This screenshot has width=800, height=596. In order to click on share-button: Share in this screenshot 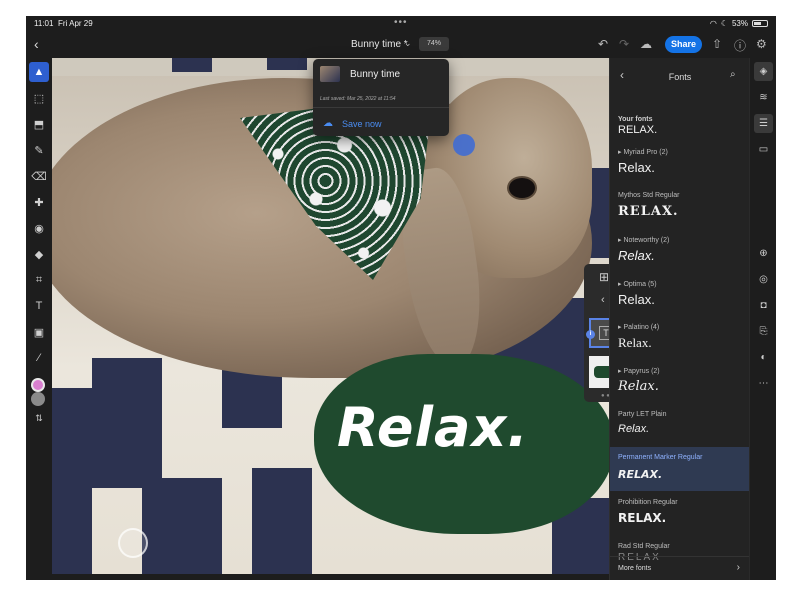, I will do `click(683, 44)`.